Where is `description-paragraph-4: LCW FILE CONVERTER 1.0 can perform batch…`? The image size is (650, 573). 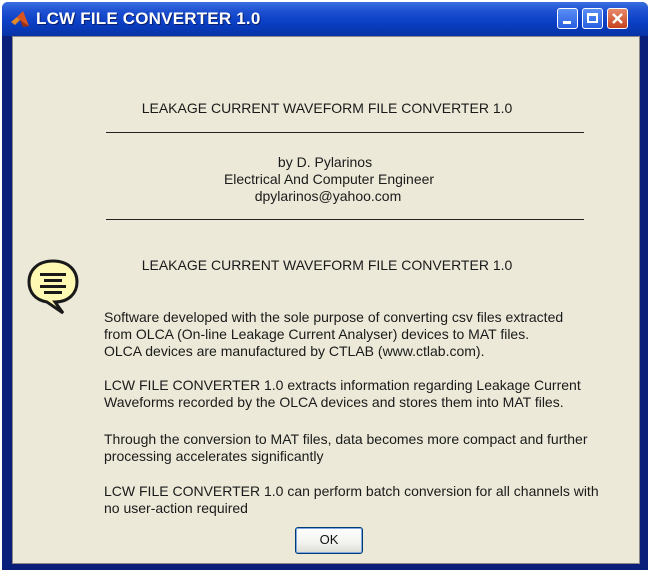 description-paragraph-4: LCW FILE CONVERTER 1.0 can perform batch… is located at coordinates (369, 500).